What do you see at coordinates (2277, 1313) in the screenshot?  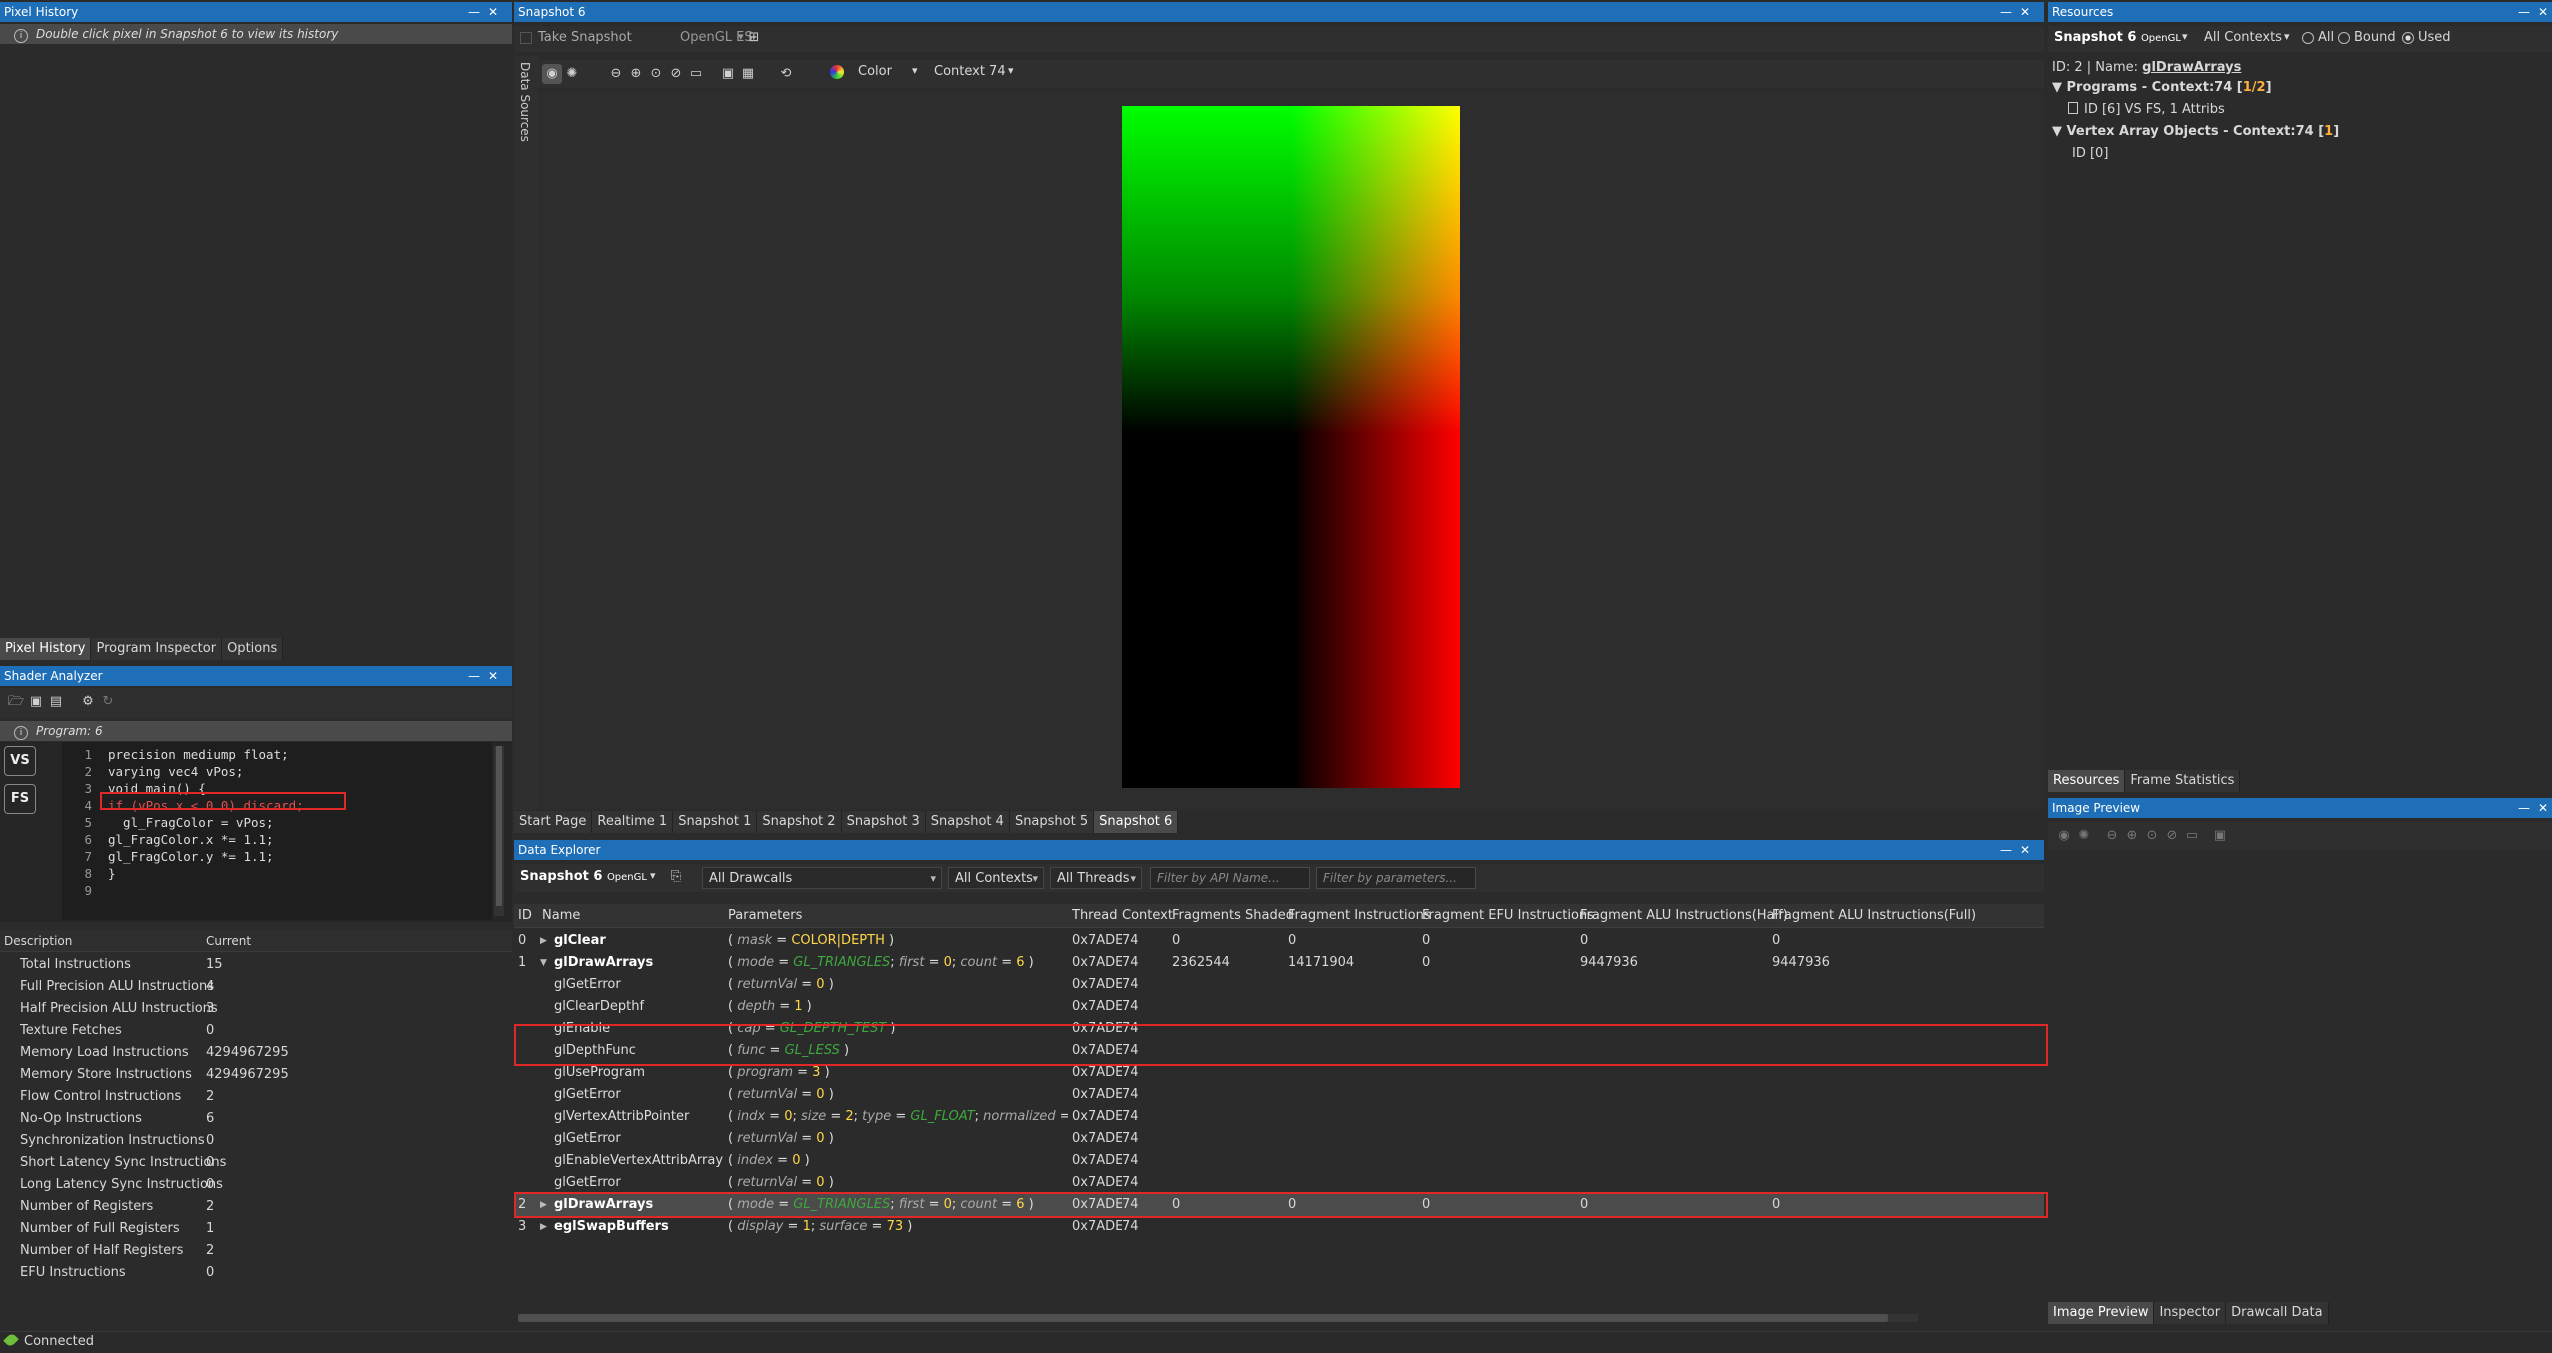 I see `tab-drawcall-data: Drawcall Data` at bounding box center [2277, 1313].